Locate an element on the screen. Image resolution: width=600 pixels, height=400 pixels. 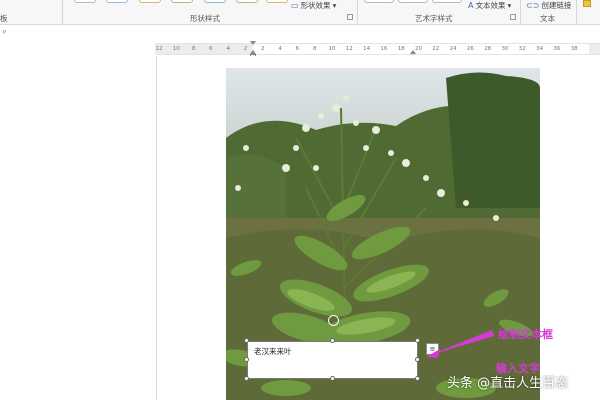
ruler-number: 16 is located at coordinates (384, 49).